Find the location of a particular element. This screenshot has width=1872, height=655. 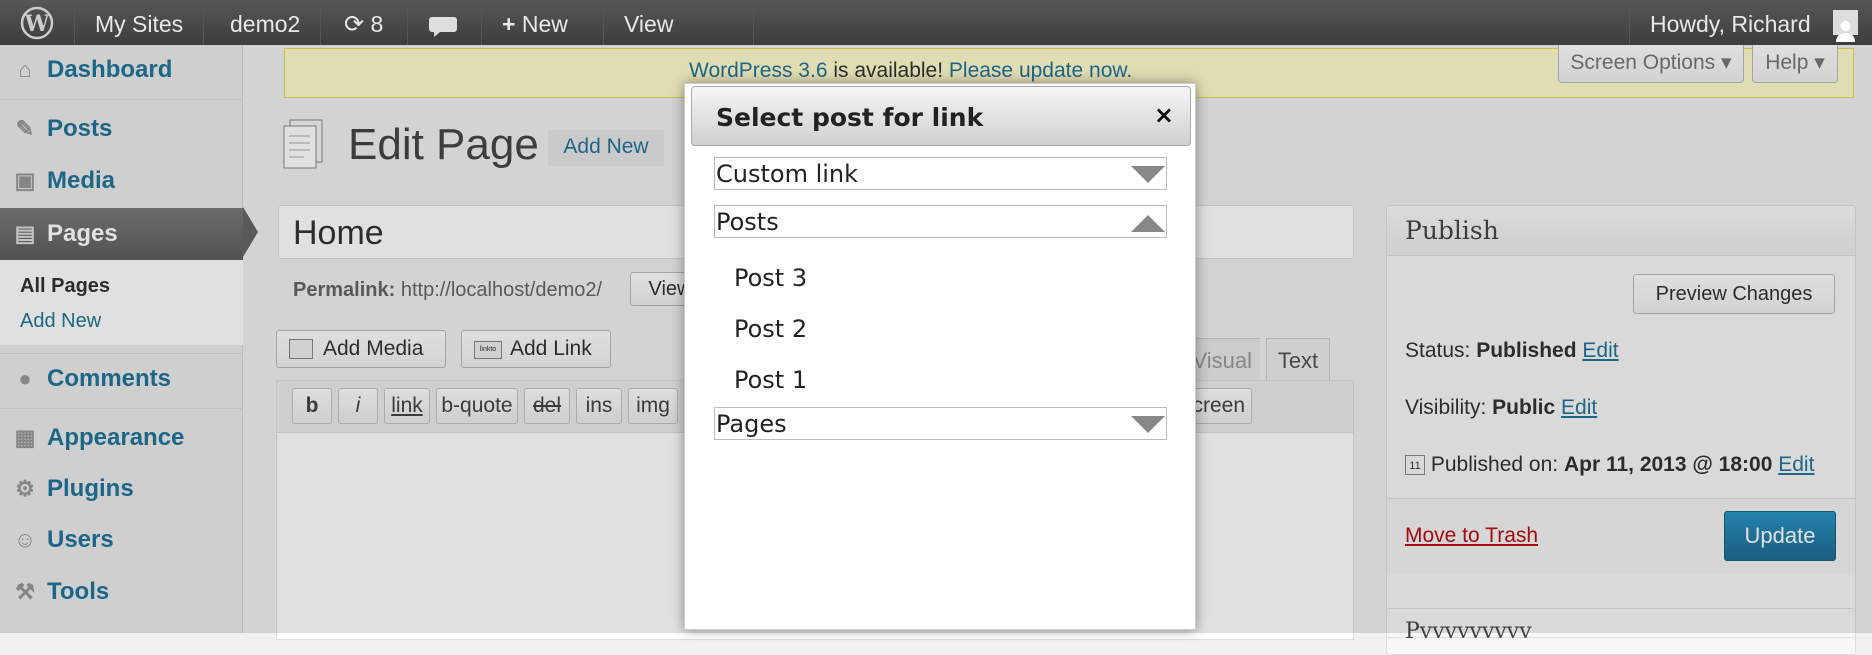

my-sites-menu: My Sites is located at coordinates (140, 22).